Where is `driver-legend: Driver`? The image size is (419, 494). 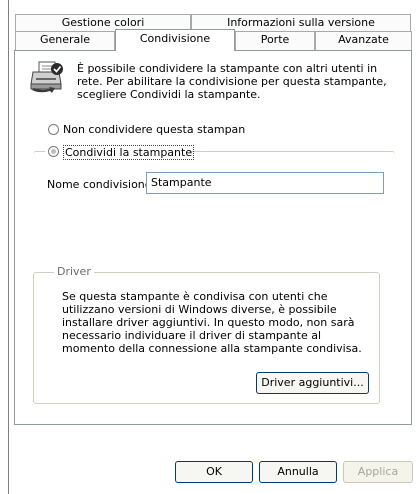
driver-legend: Driver is located at coordinates (74, 271).